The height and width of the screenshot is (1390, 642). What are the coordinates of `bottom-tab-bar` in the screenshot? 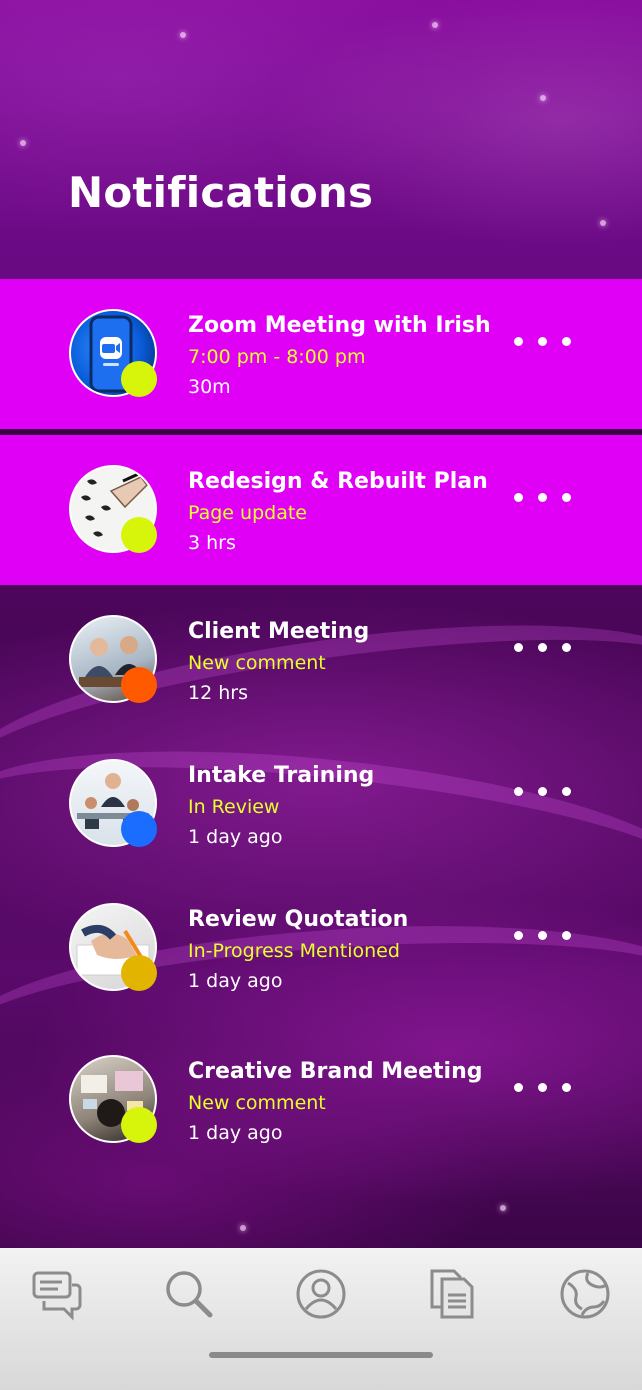 It's located at (321, 1319).